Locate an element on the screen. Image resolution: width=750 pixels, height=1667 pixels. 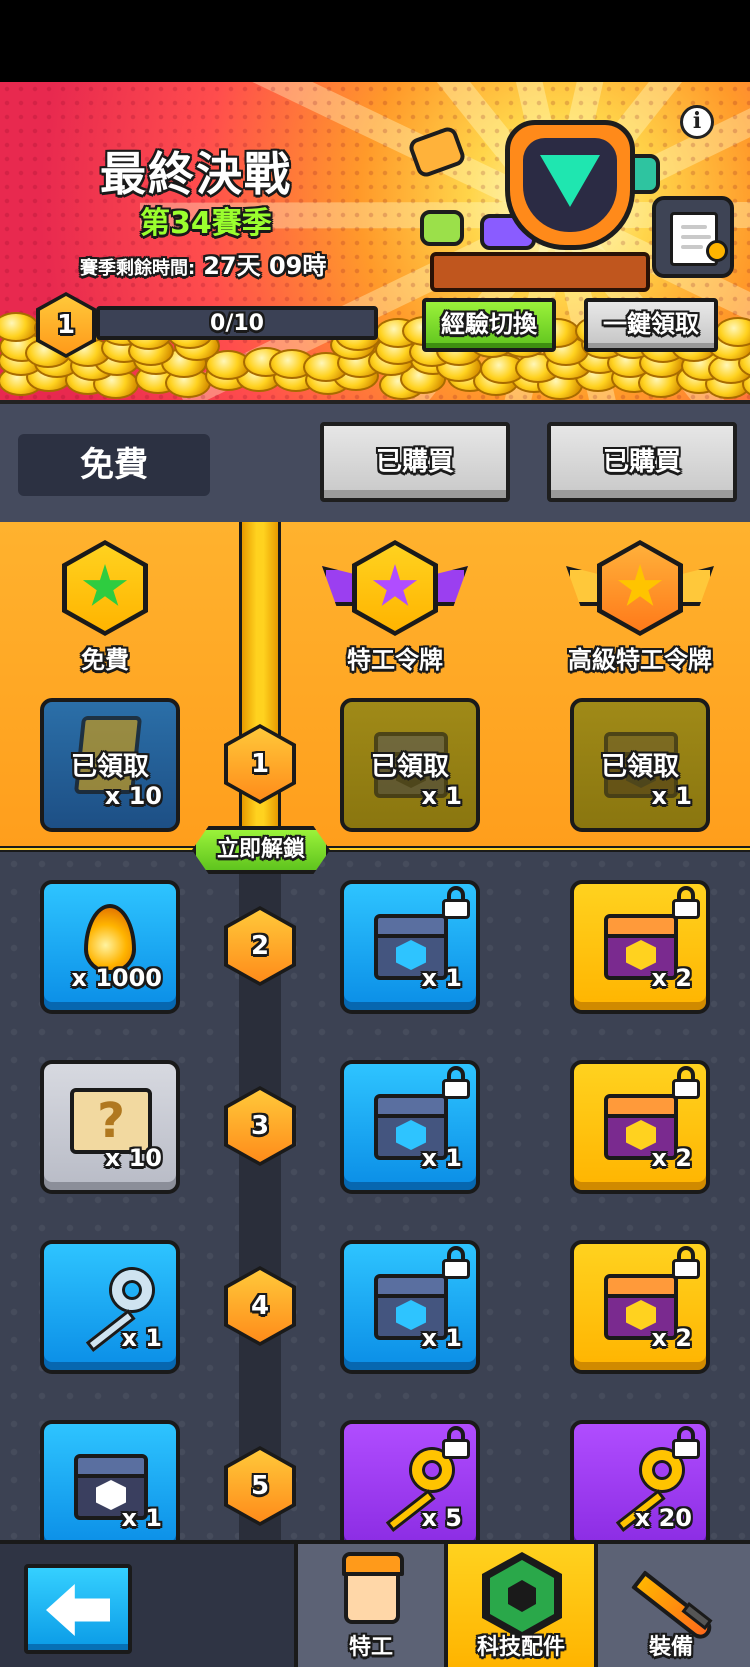
nav-tab-gear: 裝備 is located at coordinates (672, 1605).